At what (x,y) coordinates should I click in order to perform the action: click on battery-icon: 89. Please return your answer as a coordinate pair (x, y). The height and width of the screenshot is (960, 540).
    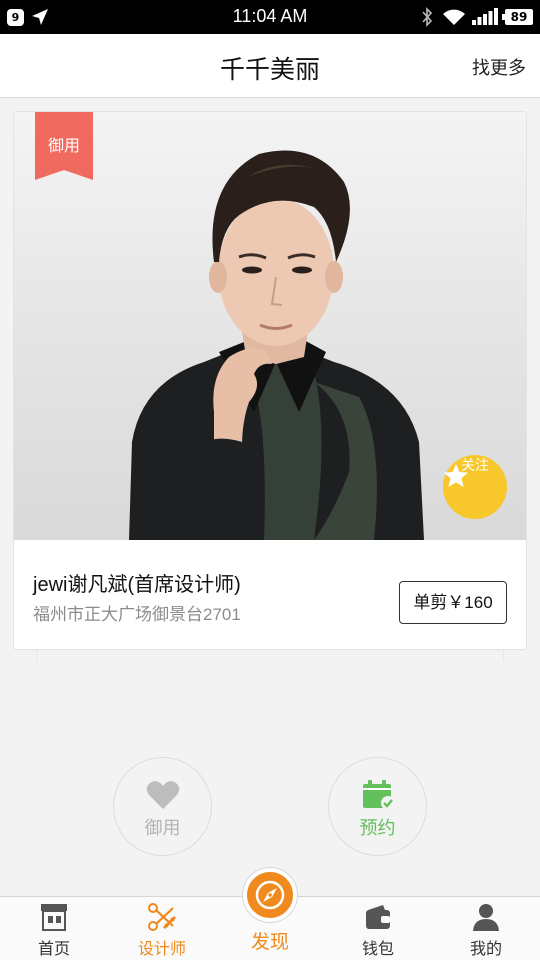
    Looking at the image, I should click on (517, 17).